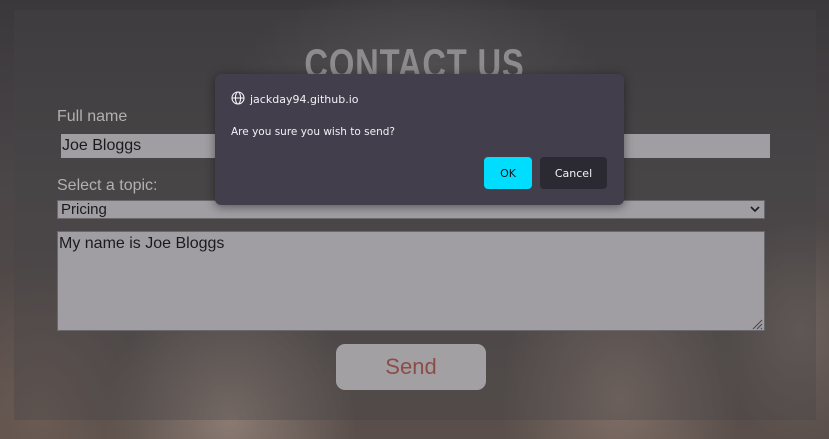  Describe the element at coordinates (313, 132) in the screenshot. I see `dialog-message: Are you sure you wish to send?` at that location.